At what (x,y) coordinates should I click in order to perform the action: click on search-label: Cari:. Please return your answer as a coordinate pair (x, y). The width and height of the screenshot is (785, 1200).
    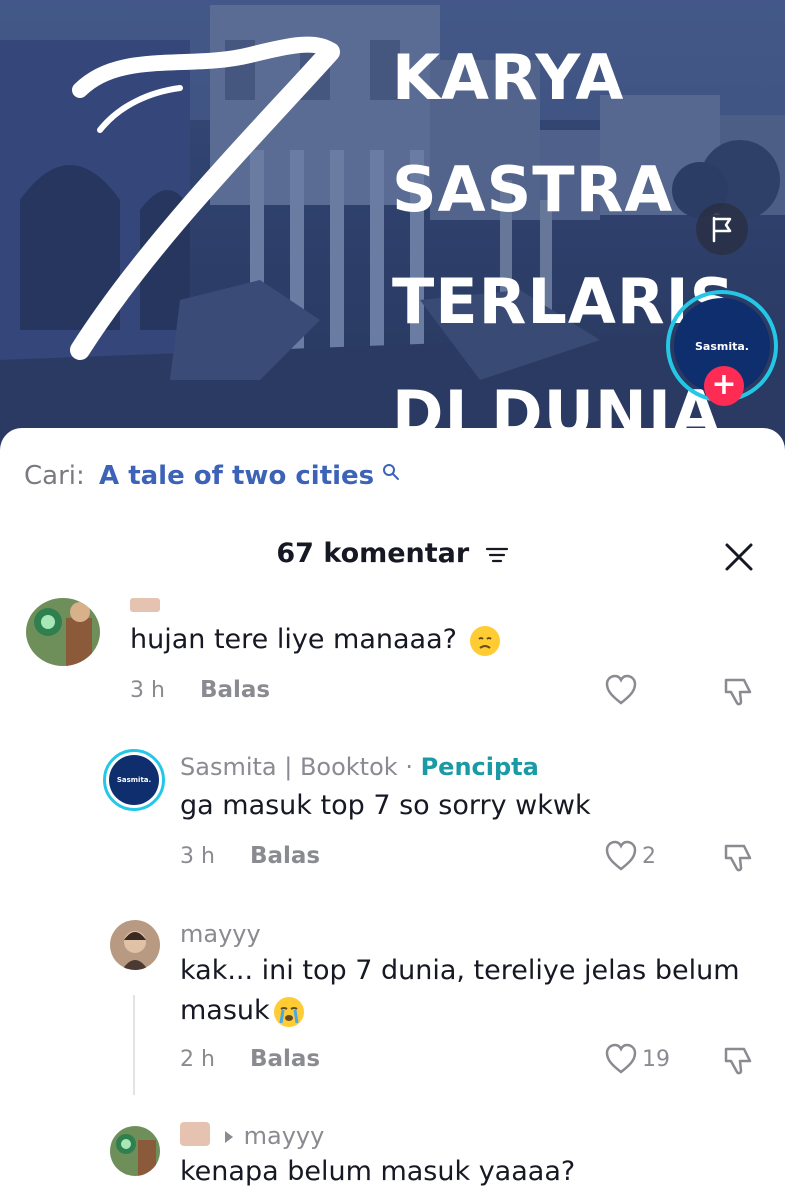
    Looking at the image, I should click on (54, 476).